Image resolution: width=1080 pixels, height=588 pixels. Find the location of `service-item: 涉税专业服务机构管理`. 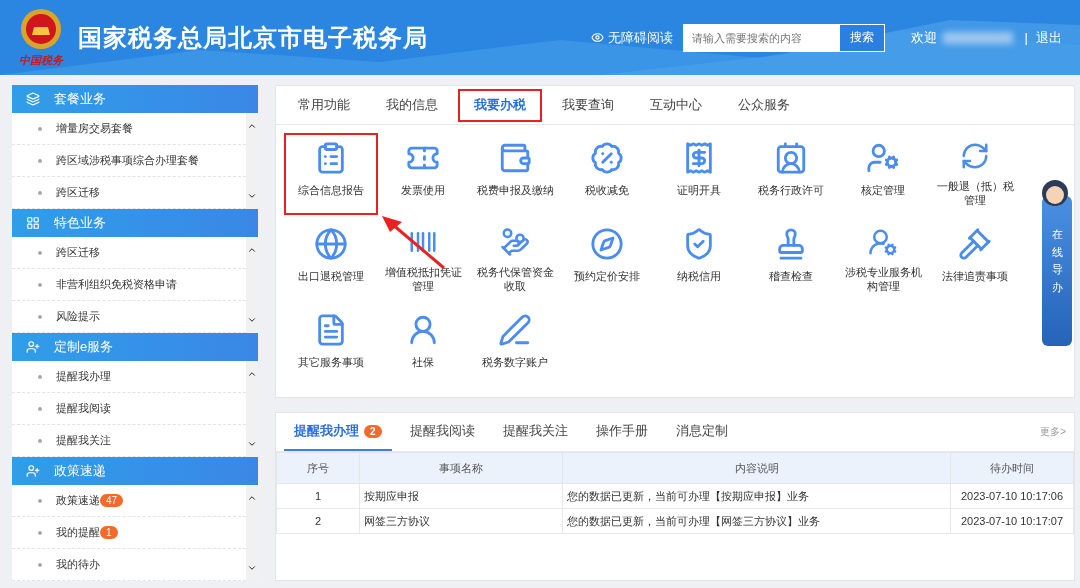

service-item: 涉税专业服务机构管理 is located at coordinates (883, 260).